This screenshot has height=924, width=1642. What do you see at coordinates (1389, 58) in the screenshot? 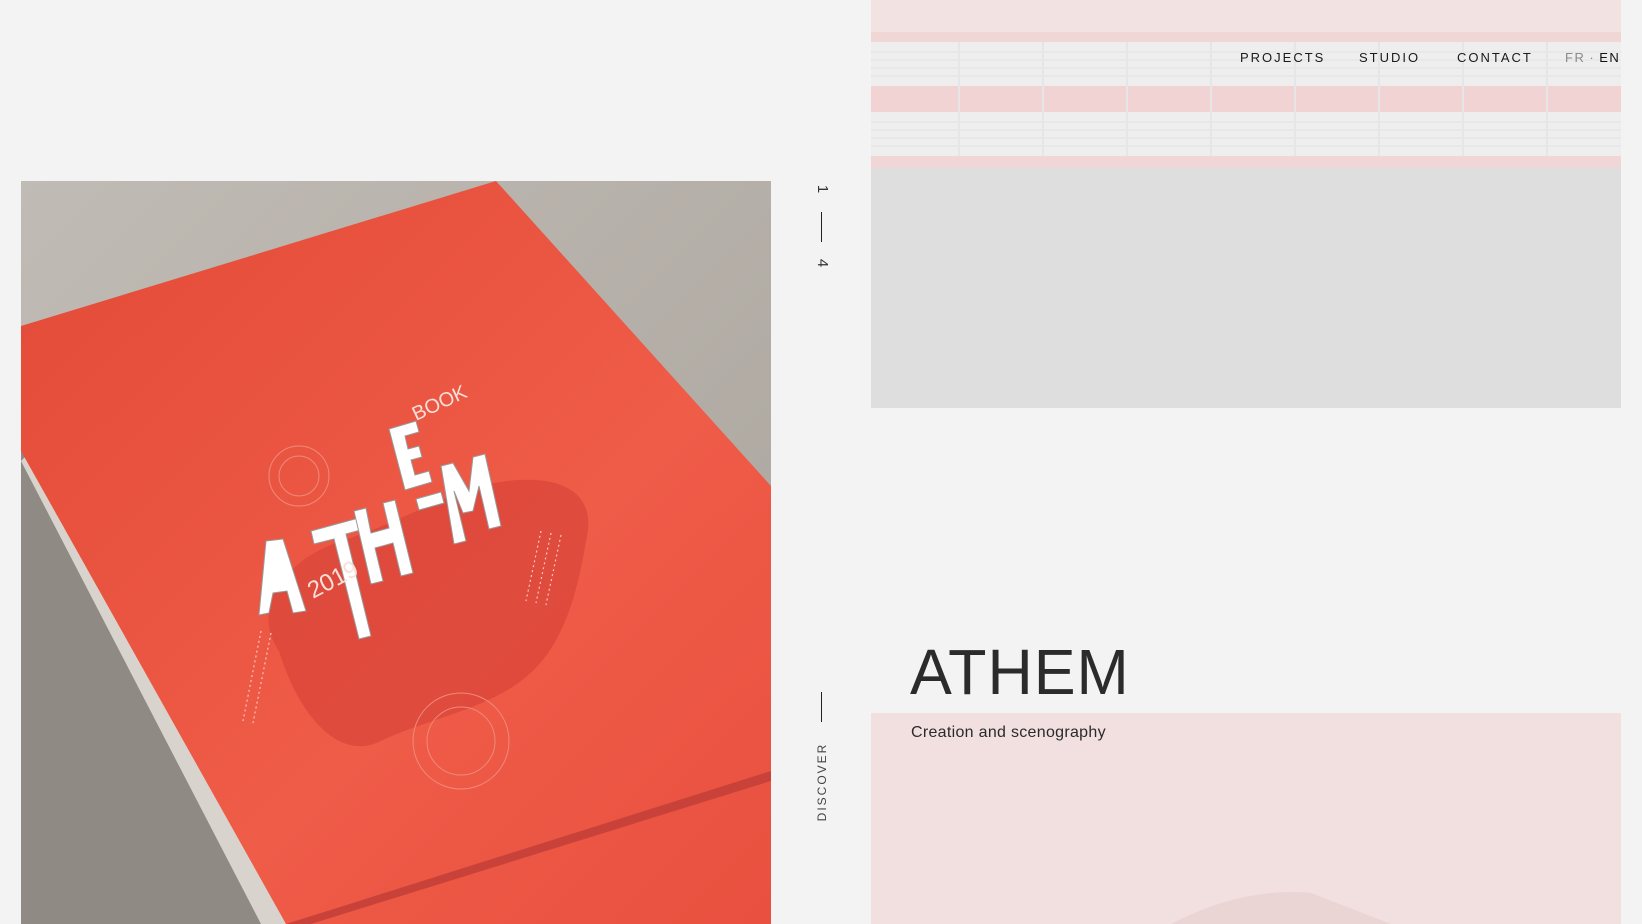
I see `nav-link-studio: STUDIO` at bounding box center [1389, 58].